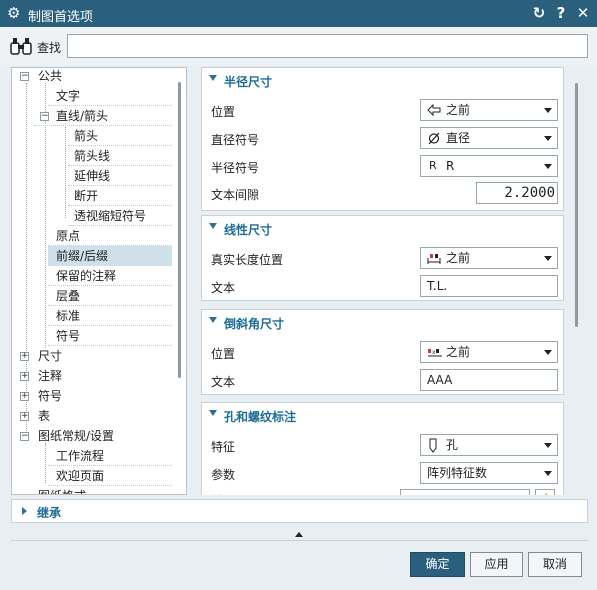  Describe the element at coordinates (120, 196) in the screenshot. I see `tree-item-break: 断开` at that location.